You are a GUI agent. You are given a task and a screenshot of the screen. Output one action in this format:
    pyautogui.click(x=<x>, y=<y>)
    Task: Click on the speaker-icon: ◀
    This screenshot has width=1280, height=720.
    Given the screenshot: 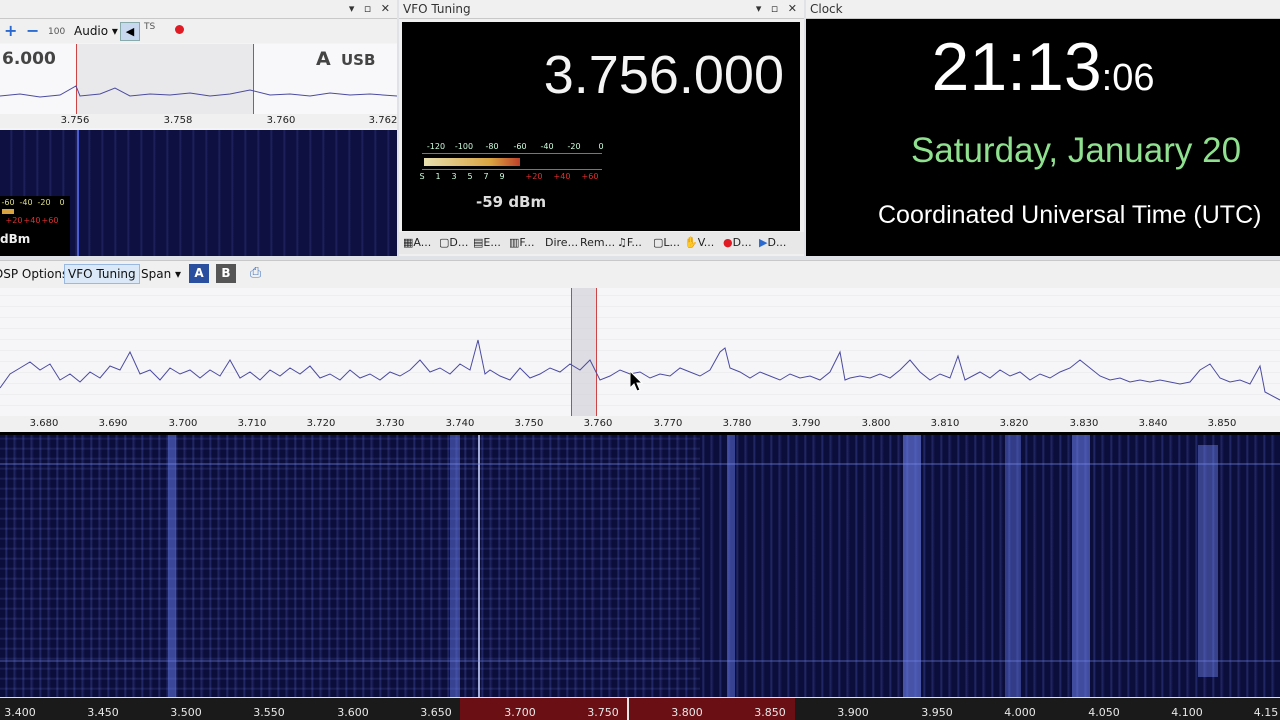 What is the action you would take?
    pyautogui.click(x=130, y=31)
    